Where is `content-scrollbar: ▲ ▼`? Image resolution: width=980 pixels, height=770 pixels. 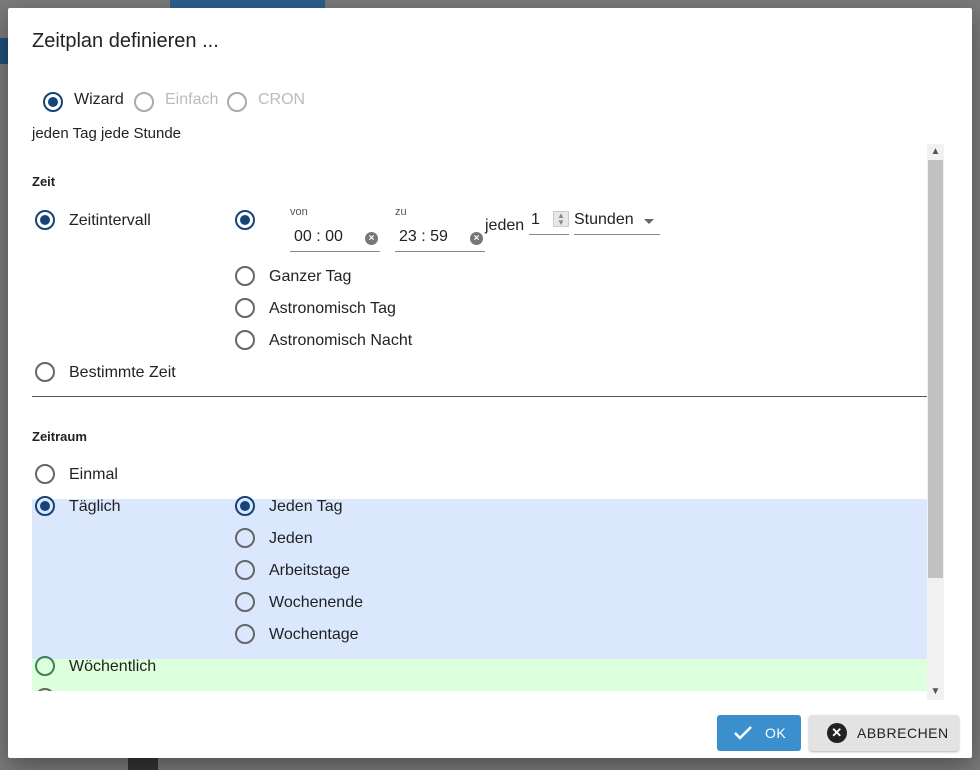
content-scrollbar: ▲ ▼ is located at coordinates (935, 422).